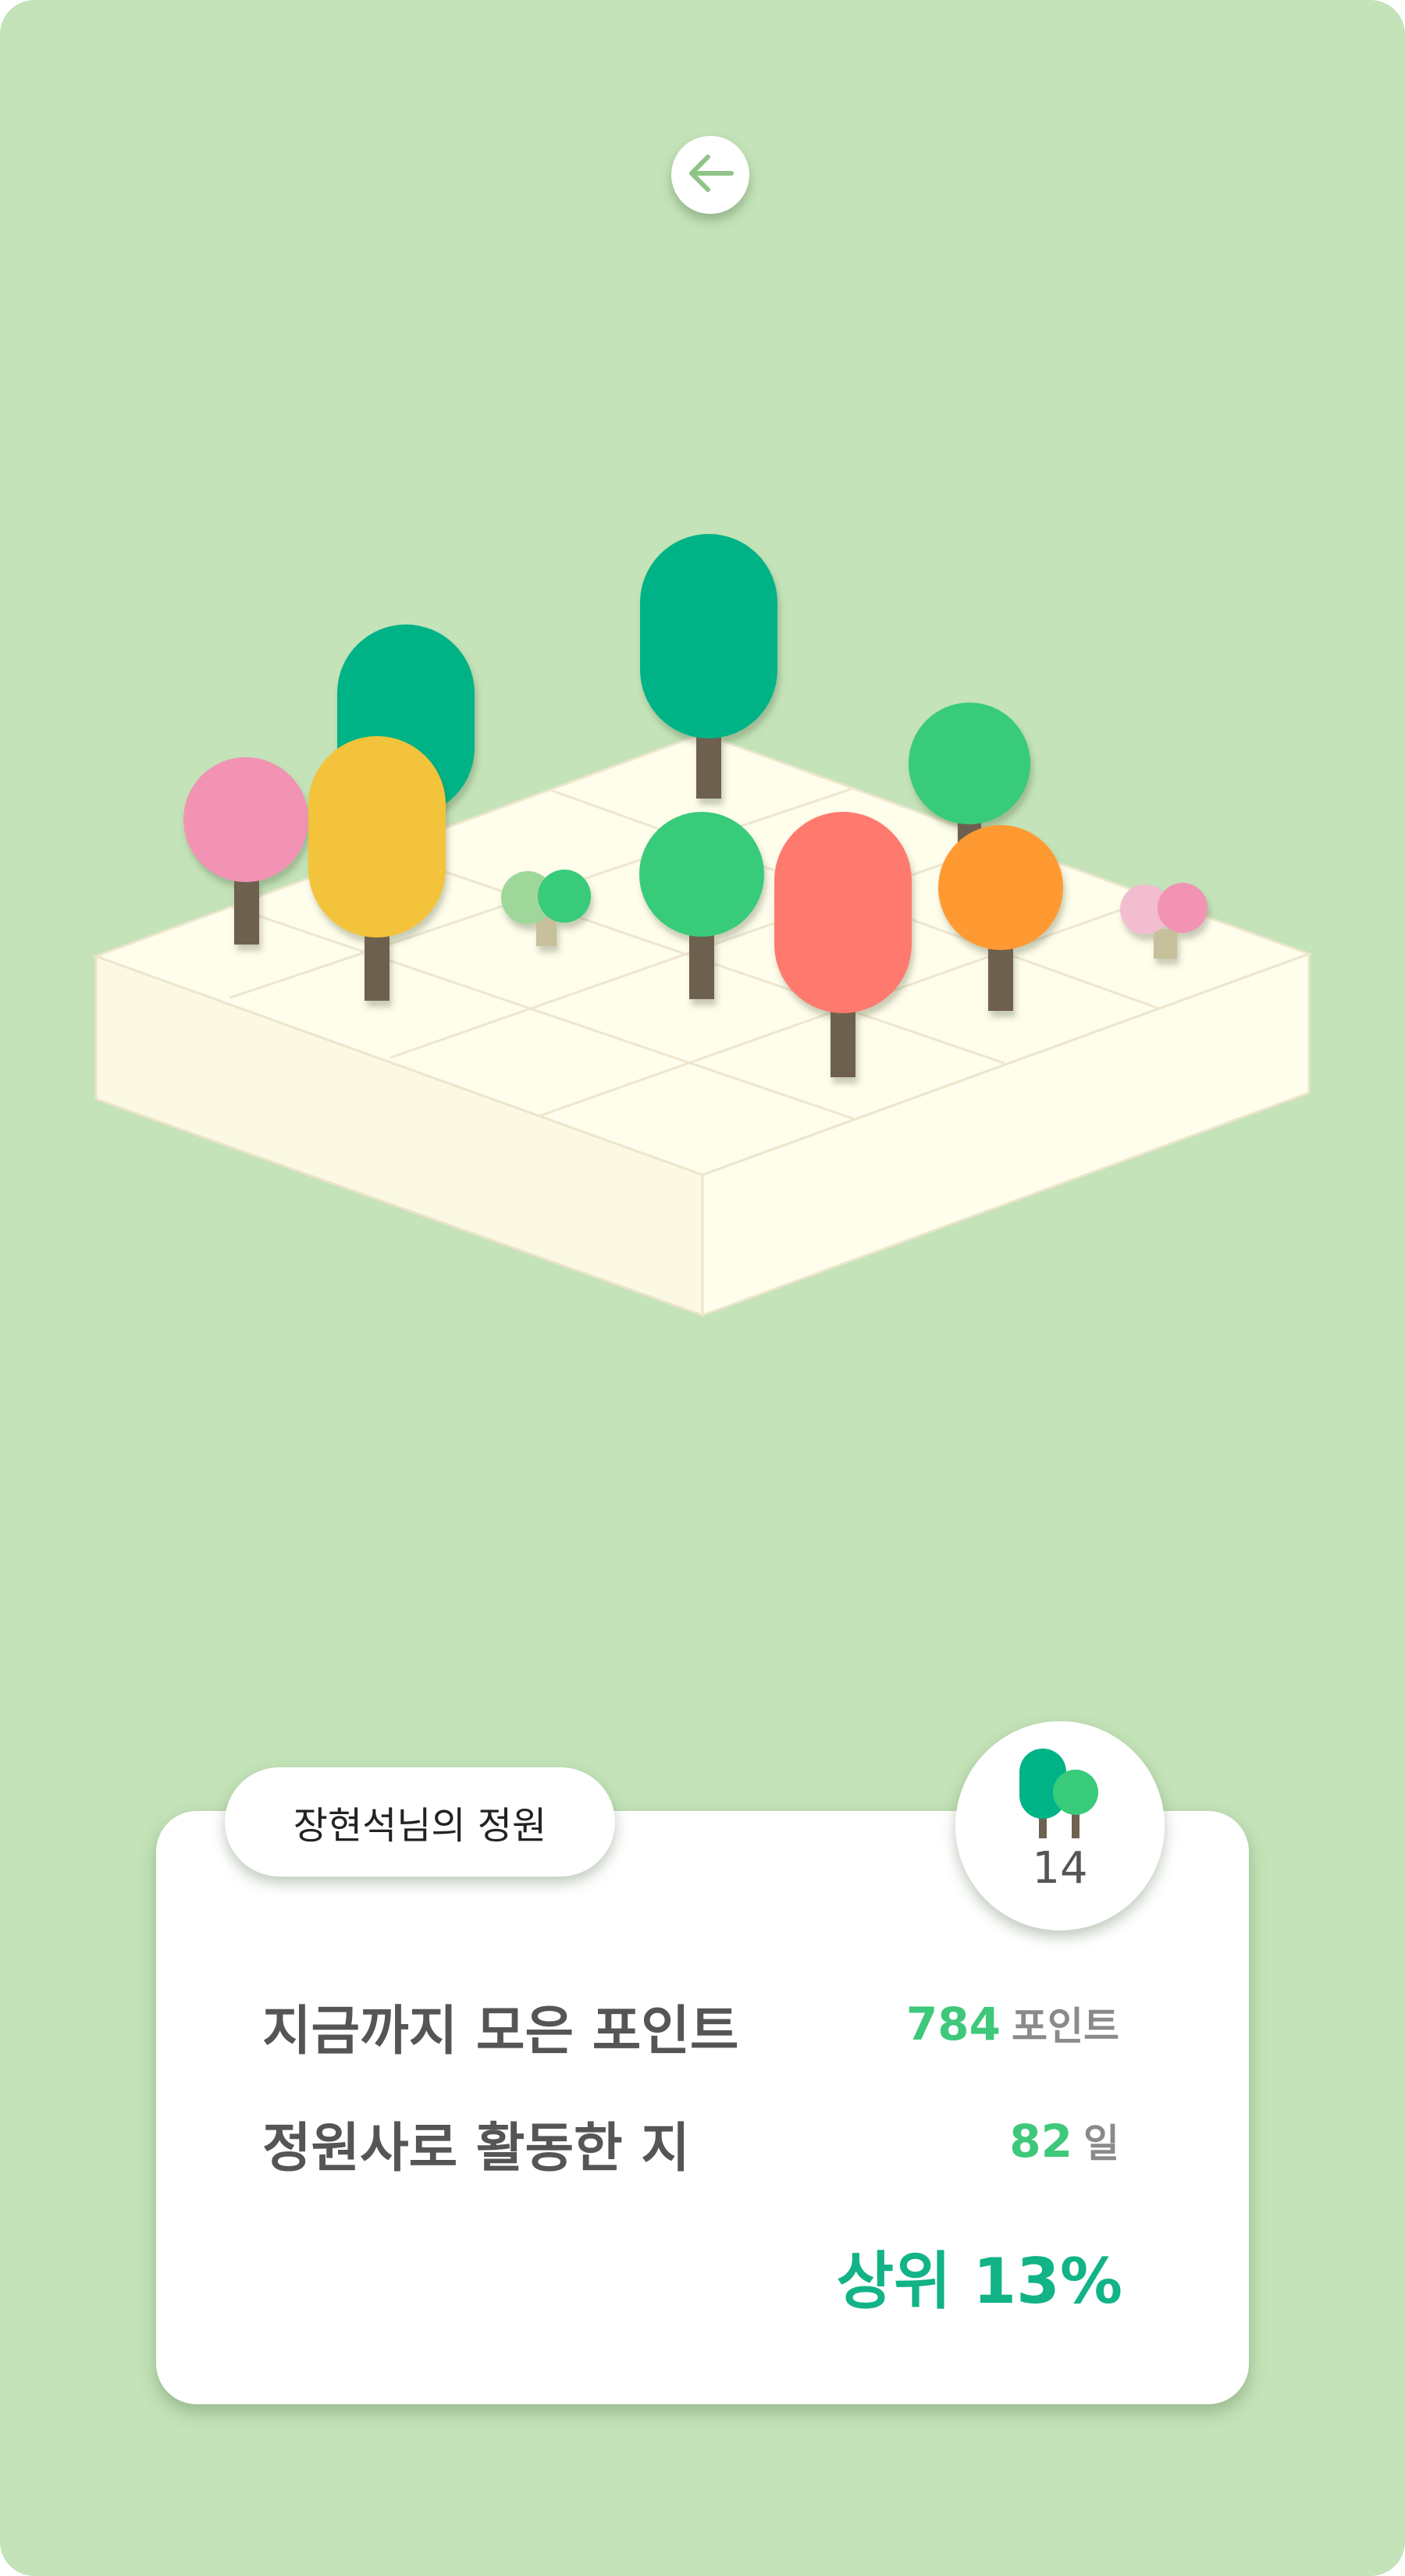 Image resolution: width=1405 pixels, height=2576 pixels. I want to click on points-value: 784, so click(953, 2024).